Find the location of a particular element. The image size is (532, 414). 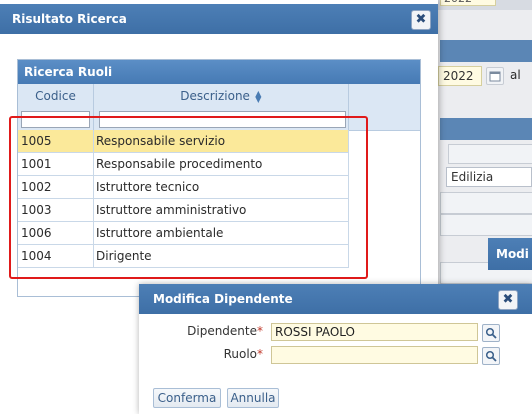

cell-codice: 1001 is located at coordinates (36, 164).